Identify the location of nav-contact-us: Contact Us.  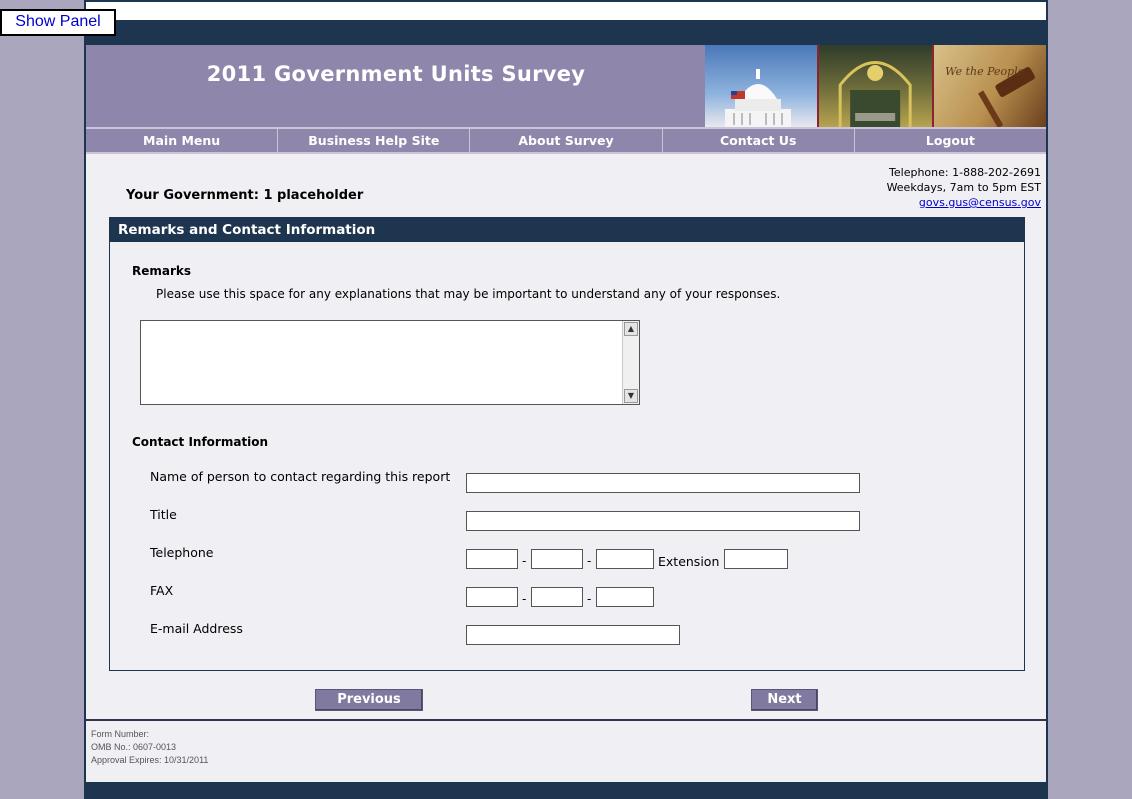
(759, 140).